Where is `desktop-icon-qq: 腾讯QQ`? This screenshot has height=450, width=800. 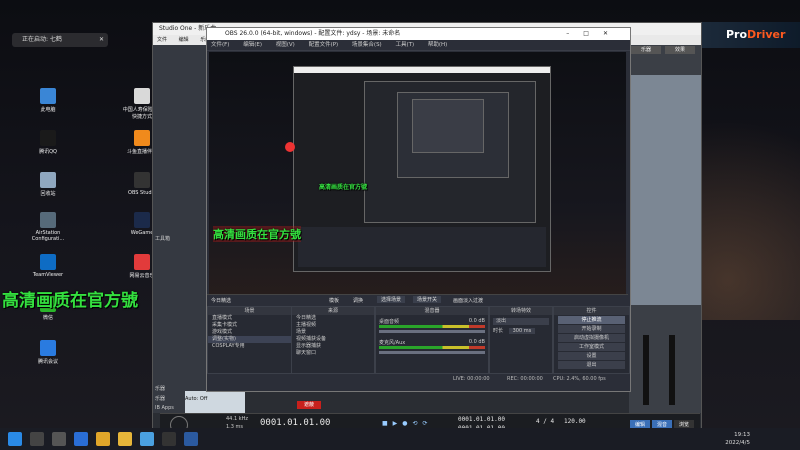
desktop-icon-qq: 腾讯QQ is located at coordinates (48, 142).